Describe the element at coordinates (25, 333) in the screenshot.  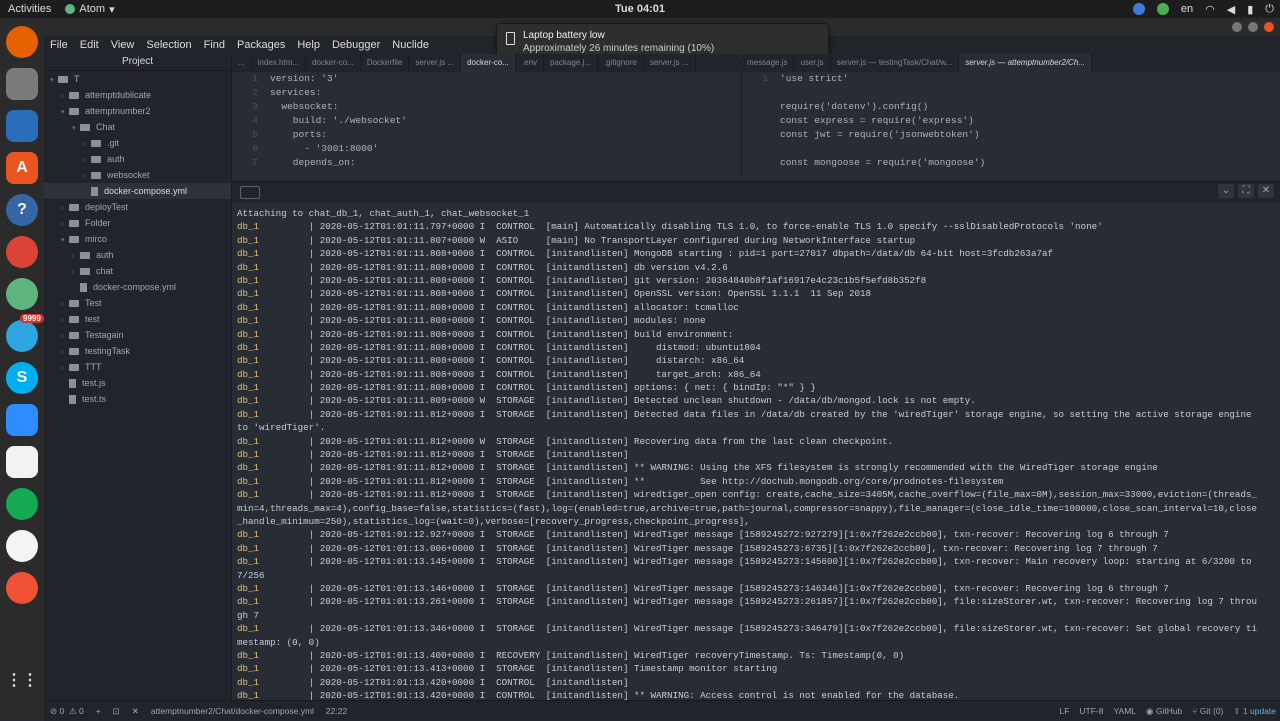
I see `telegram-icon: 9999` at that location.